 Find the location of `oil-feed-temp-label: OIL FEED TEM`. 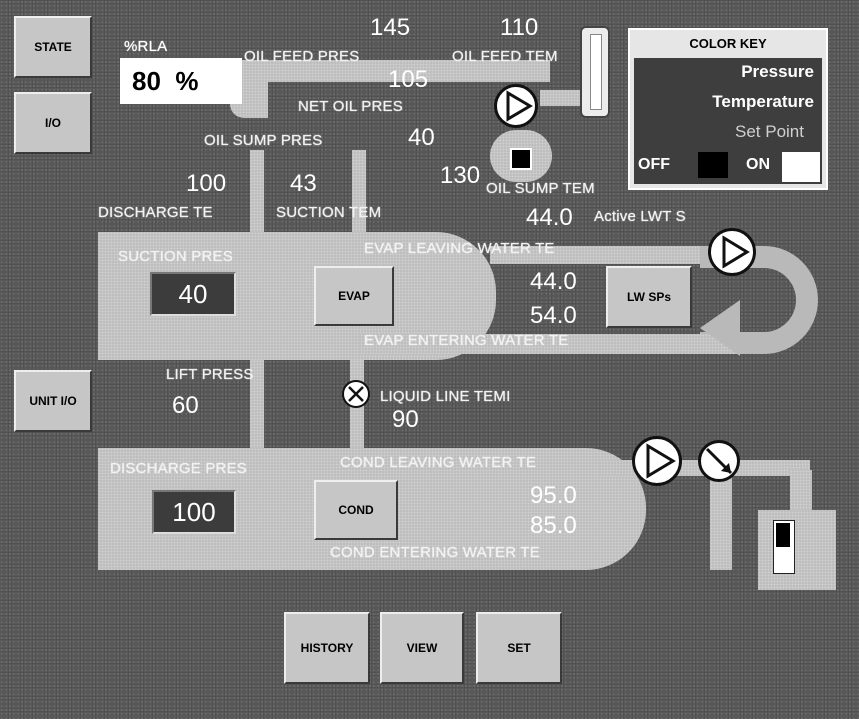

oil-feed-temp-label: OIL FEED TEM is located at coordinates (505, 56).